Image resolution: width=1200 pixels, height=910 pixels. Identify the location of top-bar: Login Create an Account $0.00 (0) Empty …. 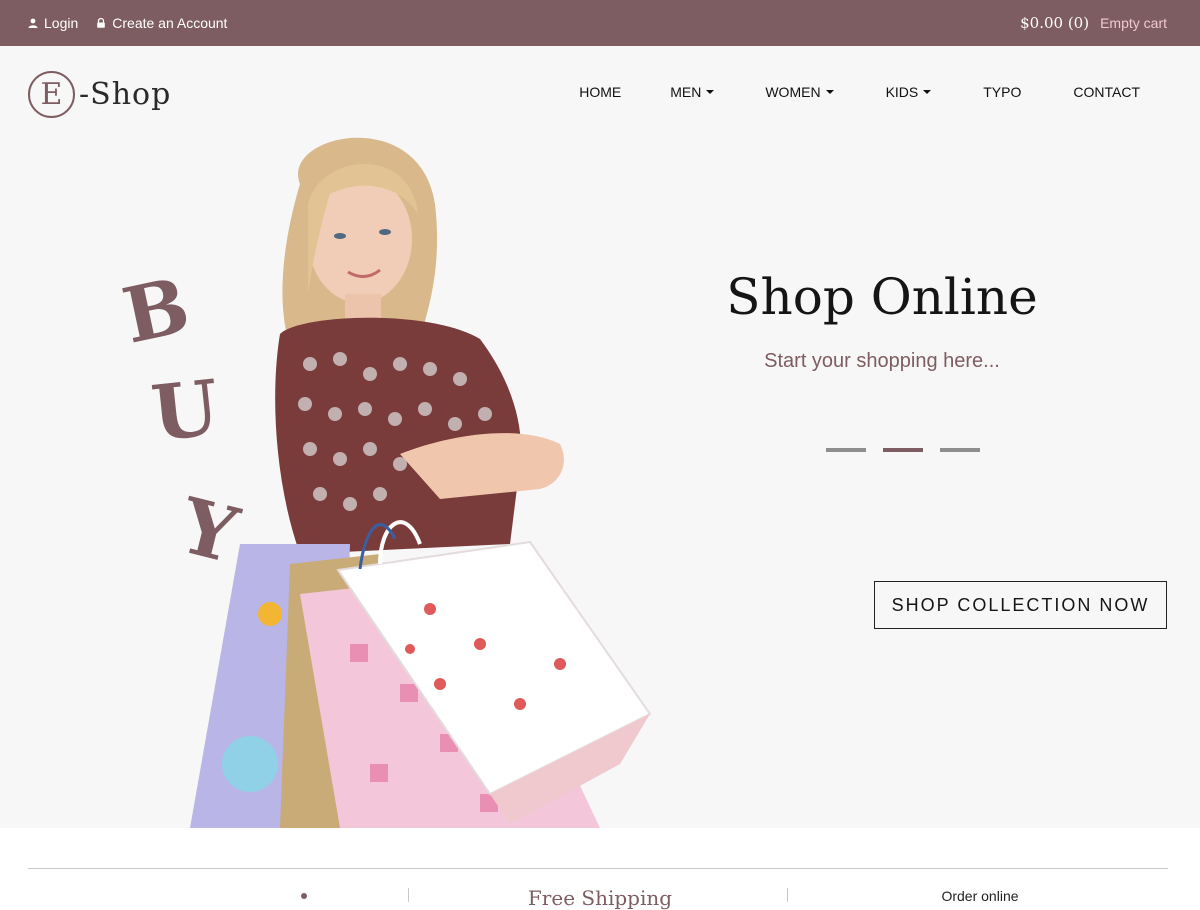
(600, 23).